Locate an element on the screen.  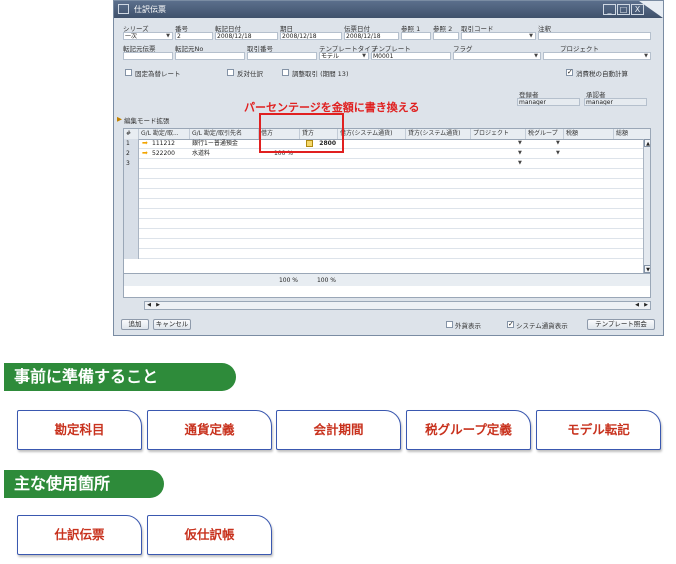
series-select: 一次 ▼ is located at coordinates (148, 36).